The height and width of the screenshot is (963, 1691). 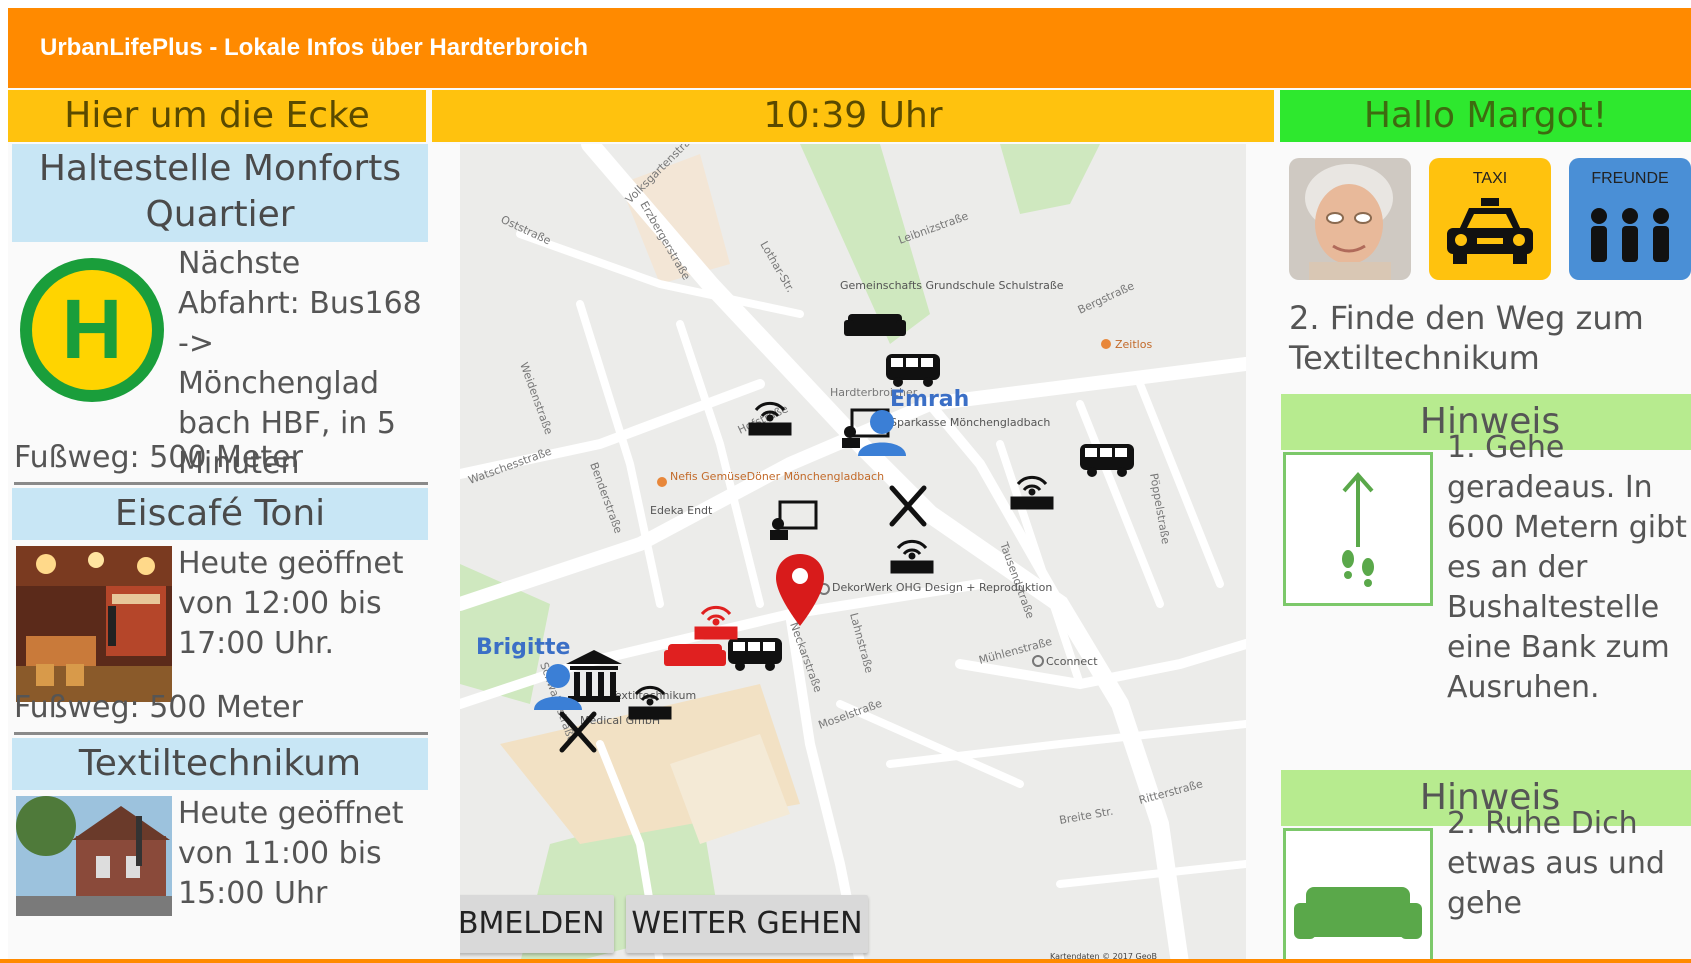 I want to click on poi-label: Nefis GemüseDöner Mönchengladbach, so click(x=777, y=476).